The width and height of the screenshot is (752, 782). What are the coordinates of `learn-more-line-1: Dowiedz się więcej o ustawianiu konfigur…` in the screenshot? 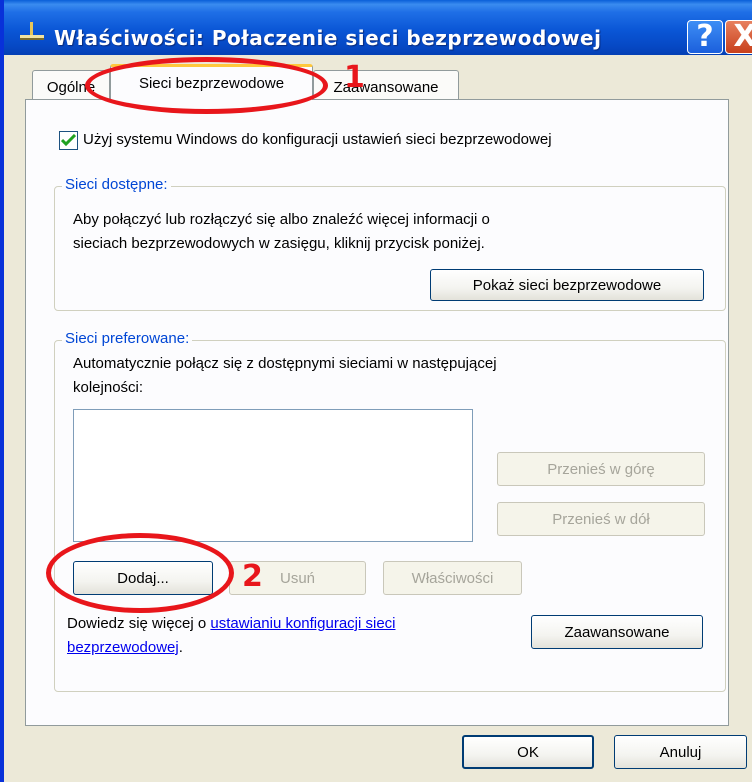 It's located at (231, 623).